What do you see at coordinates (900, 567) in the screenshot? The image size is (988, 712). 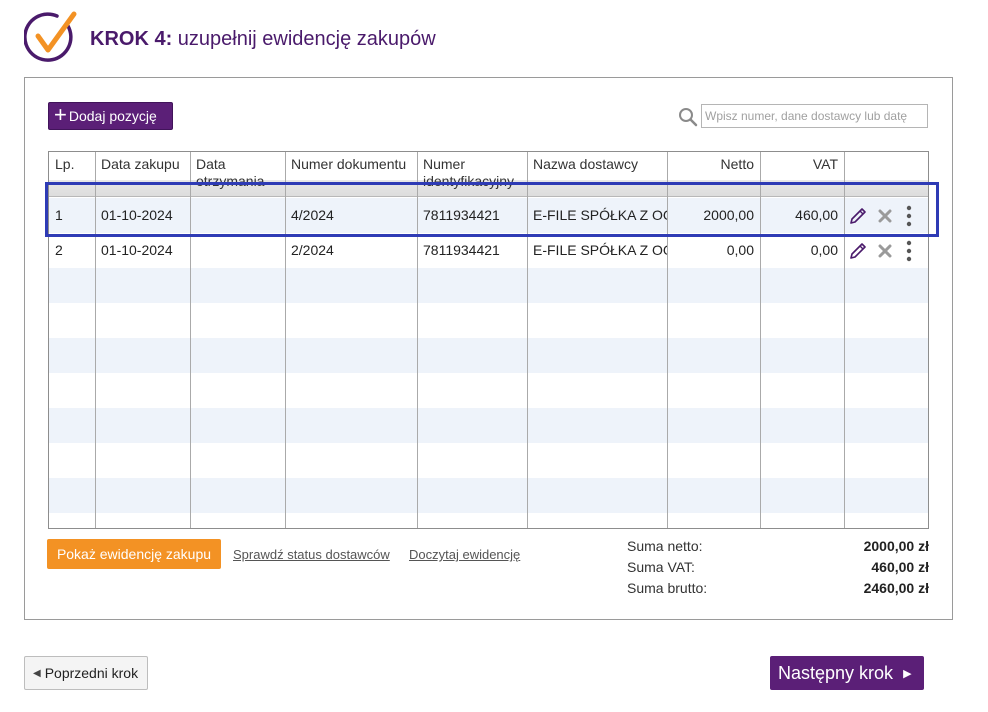 I see `sum-vat-value: 460,00 zł` at bounding box center [900, 567].